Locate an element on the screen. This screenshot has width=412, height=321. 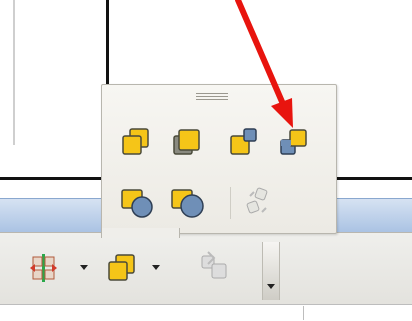
popup-connector is located at coordinates (140, 233).